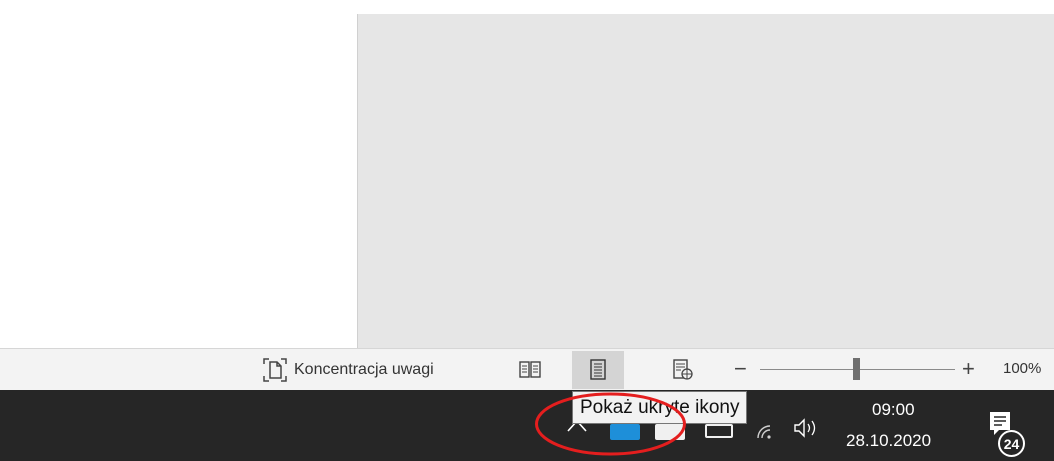  What do you see at coordinates (893, 410) in the screenshot?
I see `clock-time: 09:00` at bounding box center [893, 410].